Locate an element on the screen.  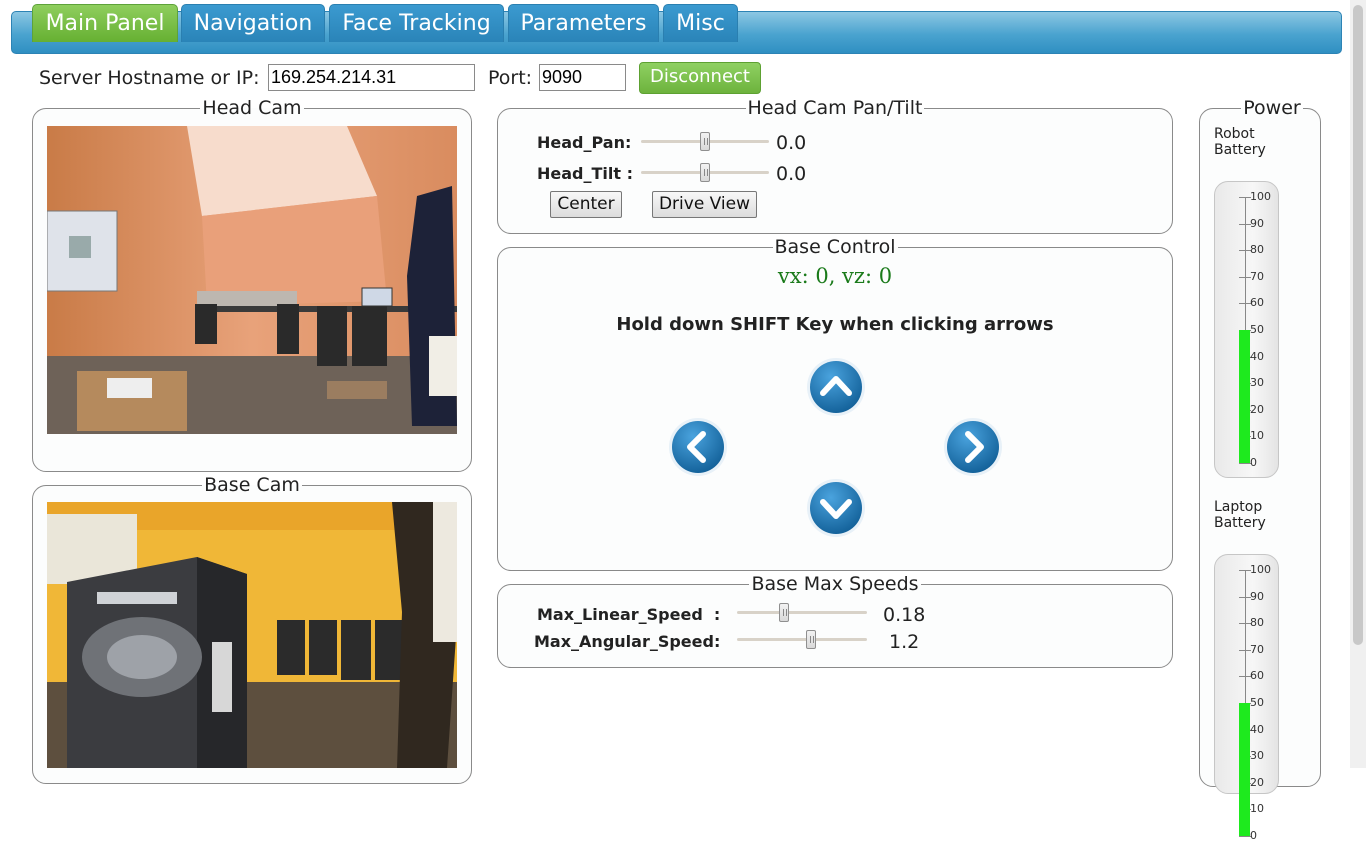
laptop-battery-gauge-tick-label: 70 is located at coordinates (1257, 649).